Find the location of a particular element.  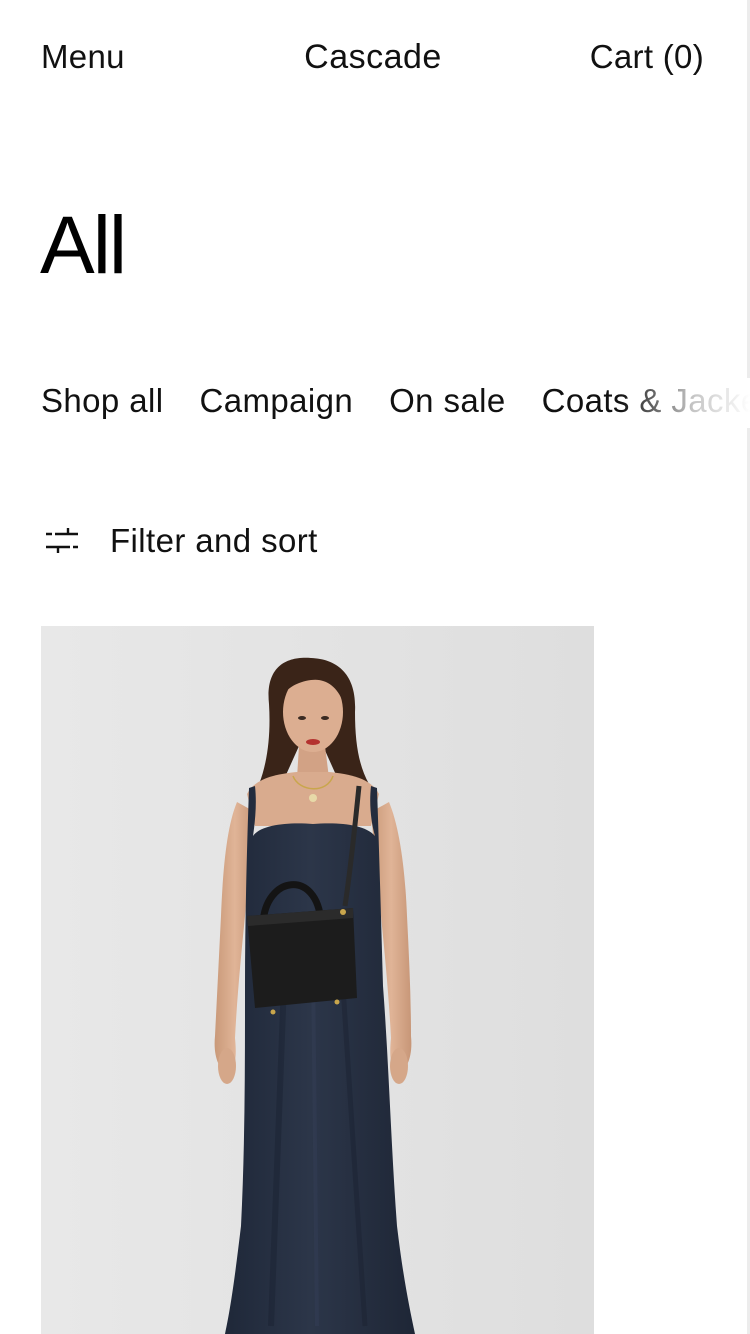

collection-coats-jackets: Coats & Jackets is located at coordinates (646, 401).